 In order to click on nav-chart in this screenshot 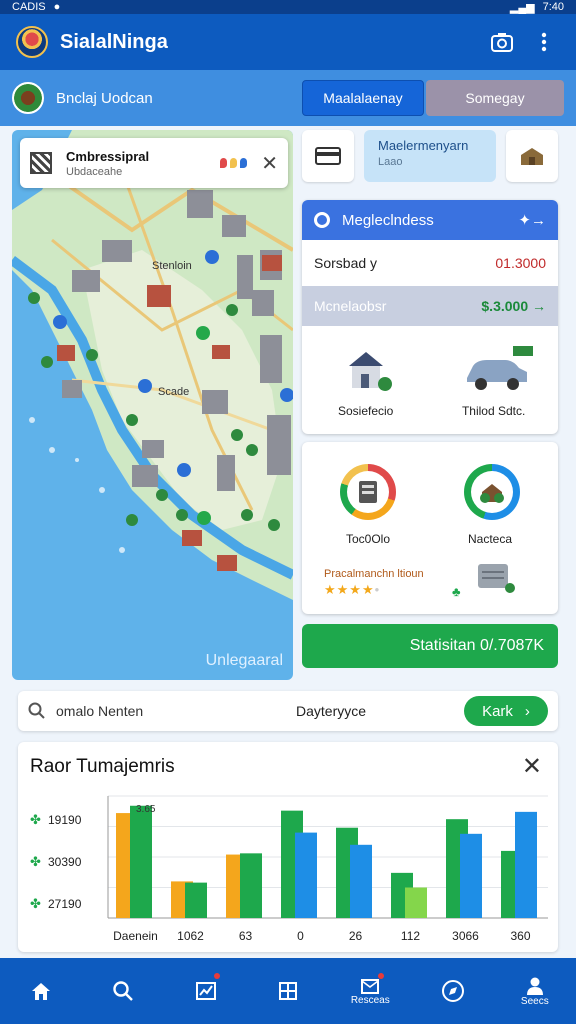, I will do `click(206, 991)`.